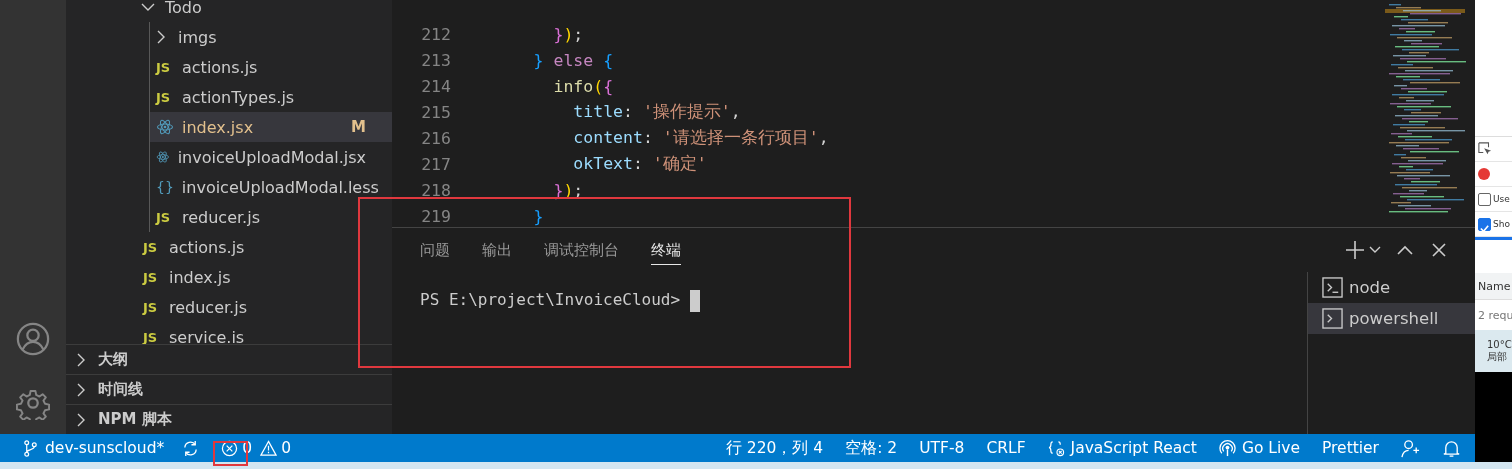  Describe the element at coordinates (581, 250) in the screenshot. I see `panel-tab: 调试控制台` at that location.